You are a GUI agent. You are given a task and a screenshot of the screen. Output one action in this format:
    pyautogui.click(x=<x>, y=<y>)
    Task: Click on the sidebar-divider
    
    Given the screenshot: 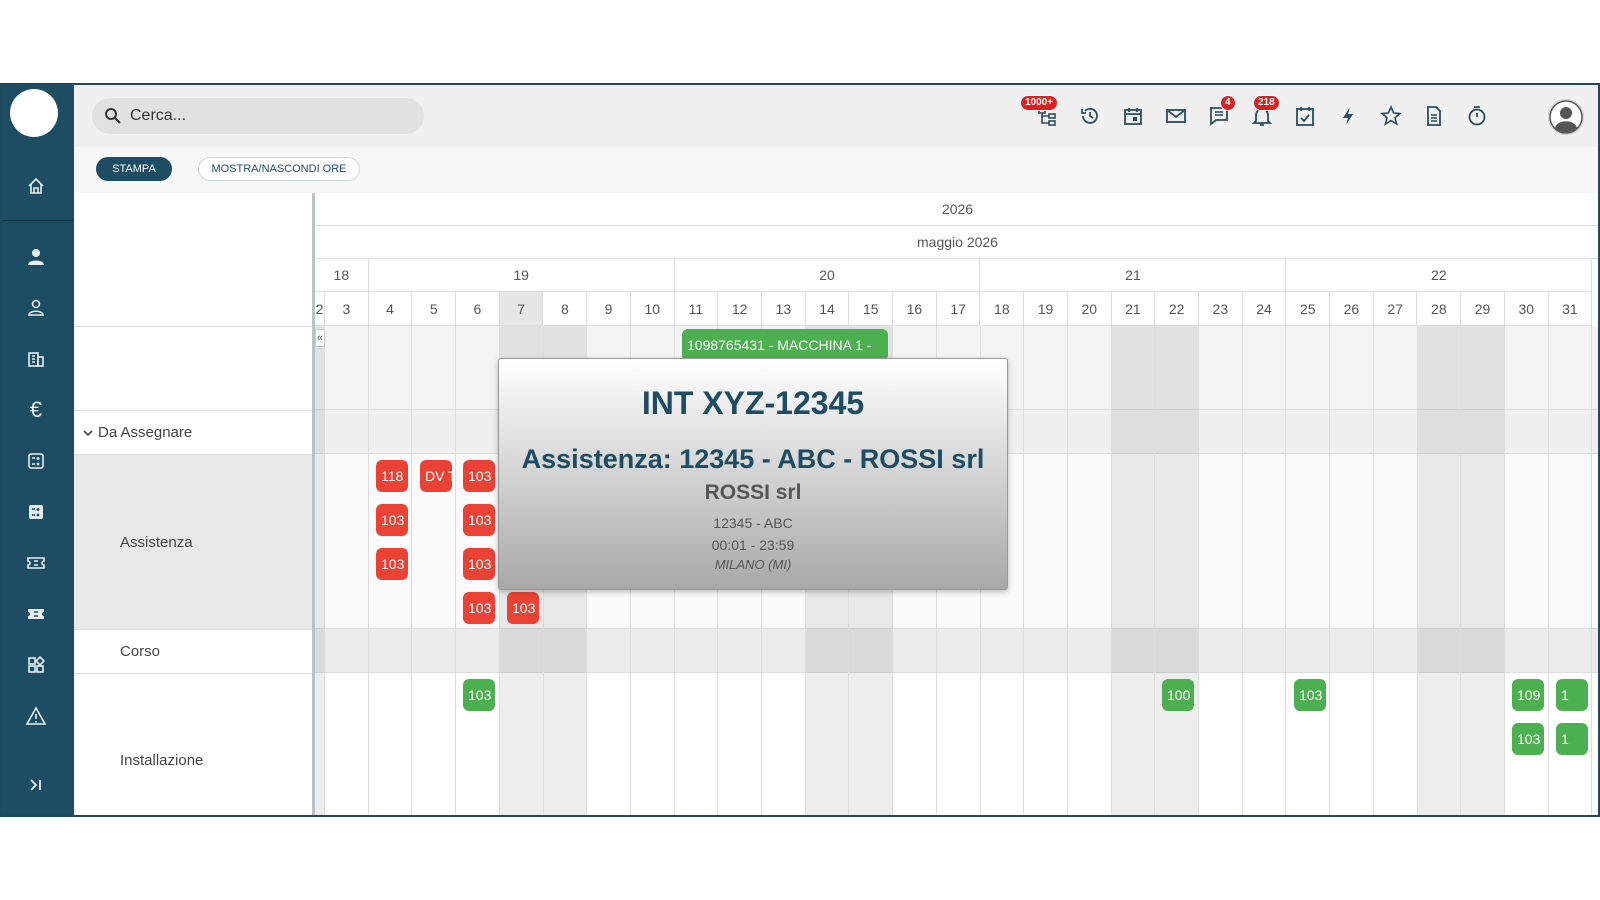 What is the action you would take?
    pyautogui.click(x=38, y=220)
    